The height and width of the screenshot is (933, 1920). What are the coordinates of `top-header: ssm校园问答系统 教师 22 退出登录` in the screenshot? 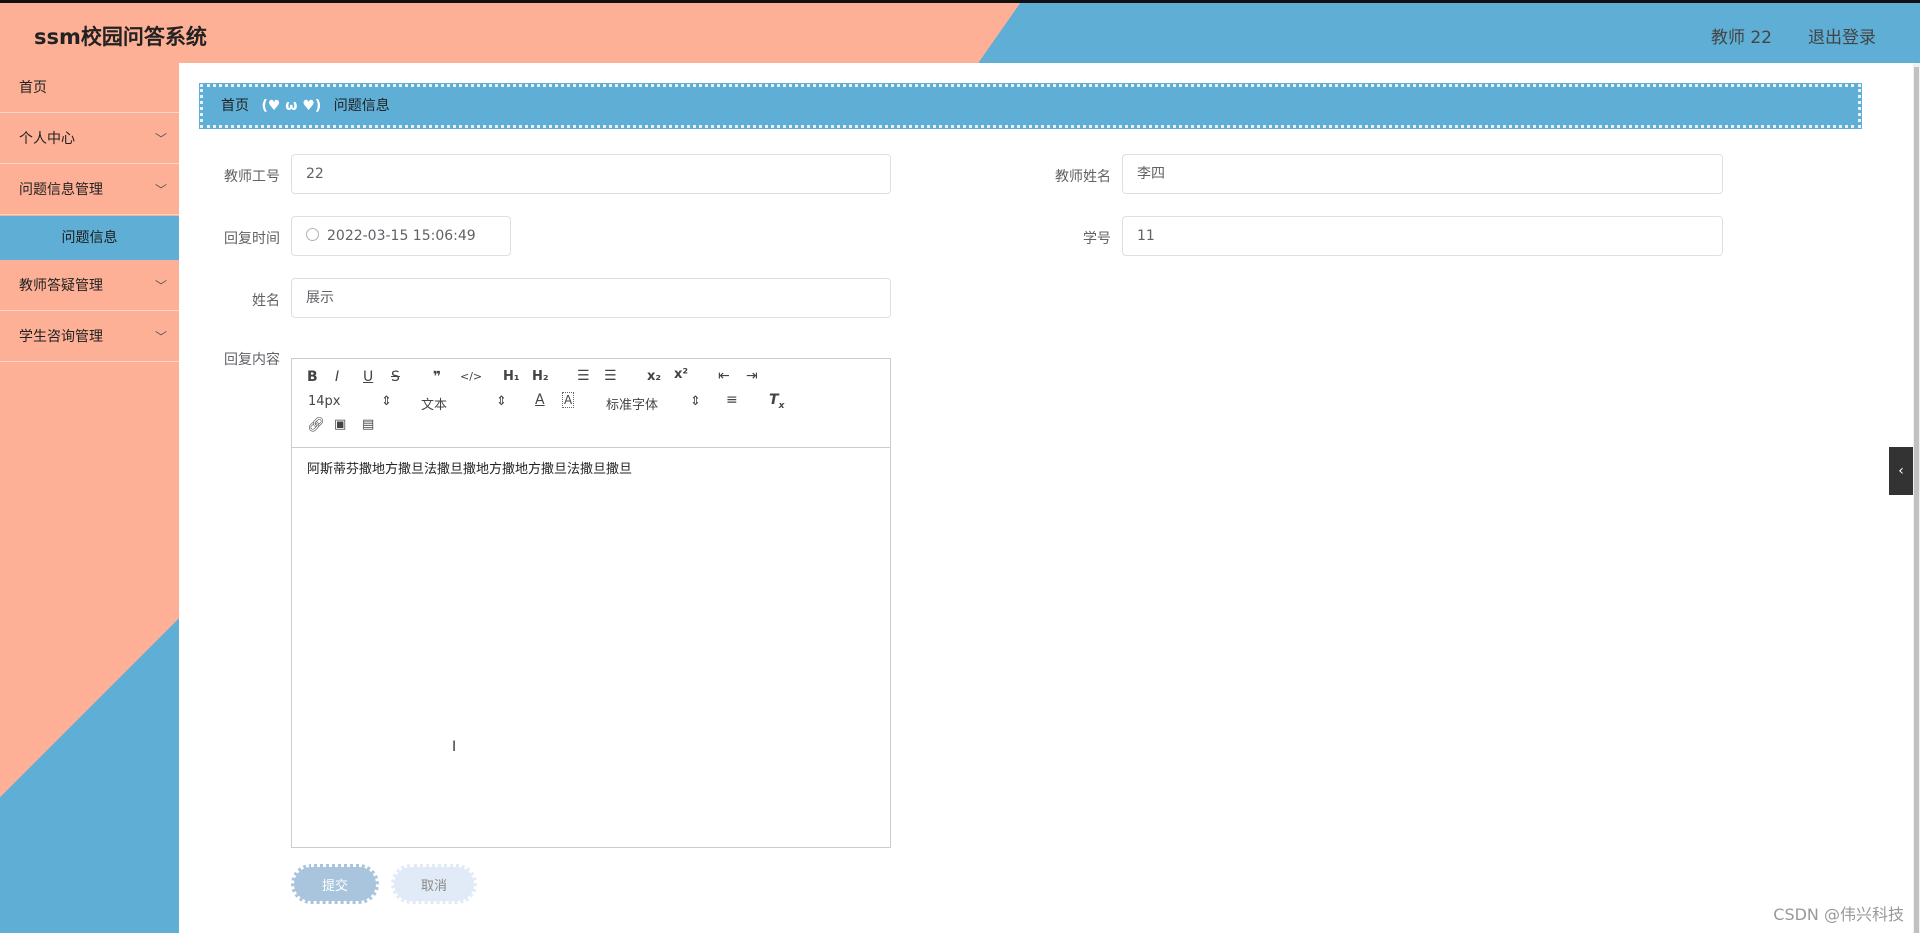 It's located at (960, 31).